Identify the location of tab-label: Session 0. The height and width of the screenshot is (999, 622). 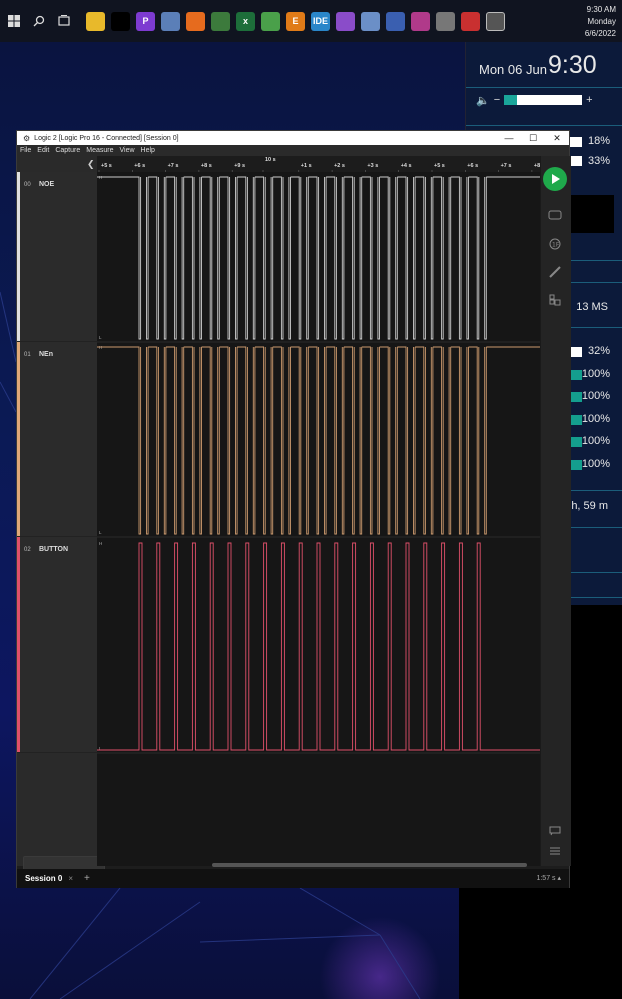
(44, 878).